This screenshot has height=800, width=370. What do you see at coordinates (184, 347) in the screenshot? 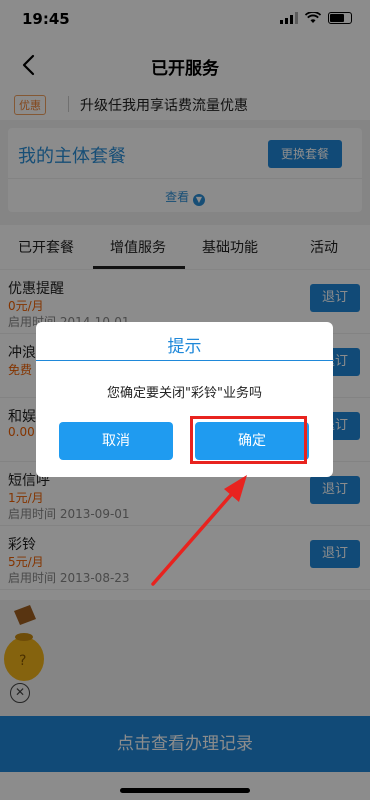
I see `dialog-title: 提示` at bounding box center [184, 347].